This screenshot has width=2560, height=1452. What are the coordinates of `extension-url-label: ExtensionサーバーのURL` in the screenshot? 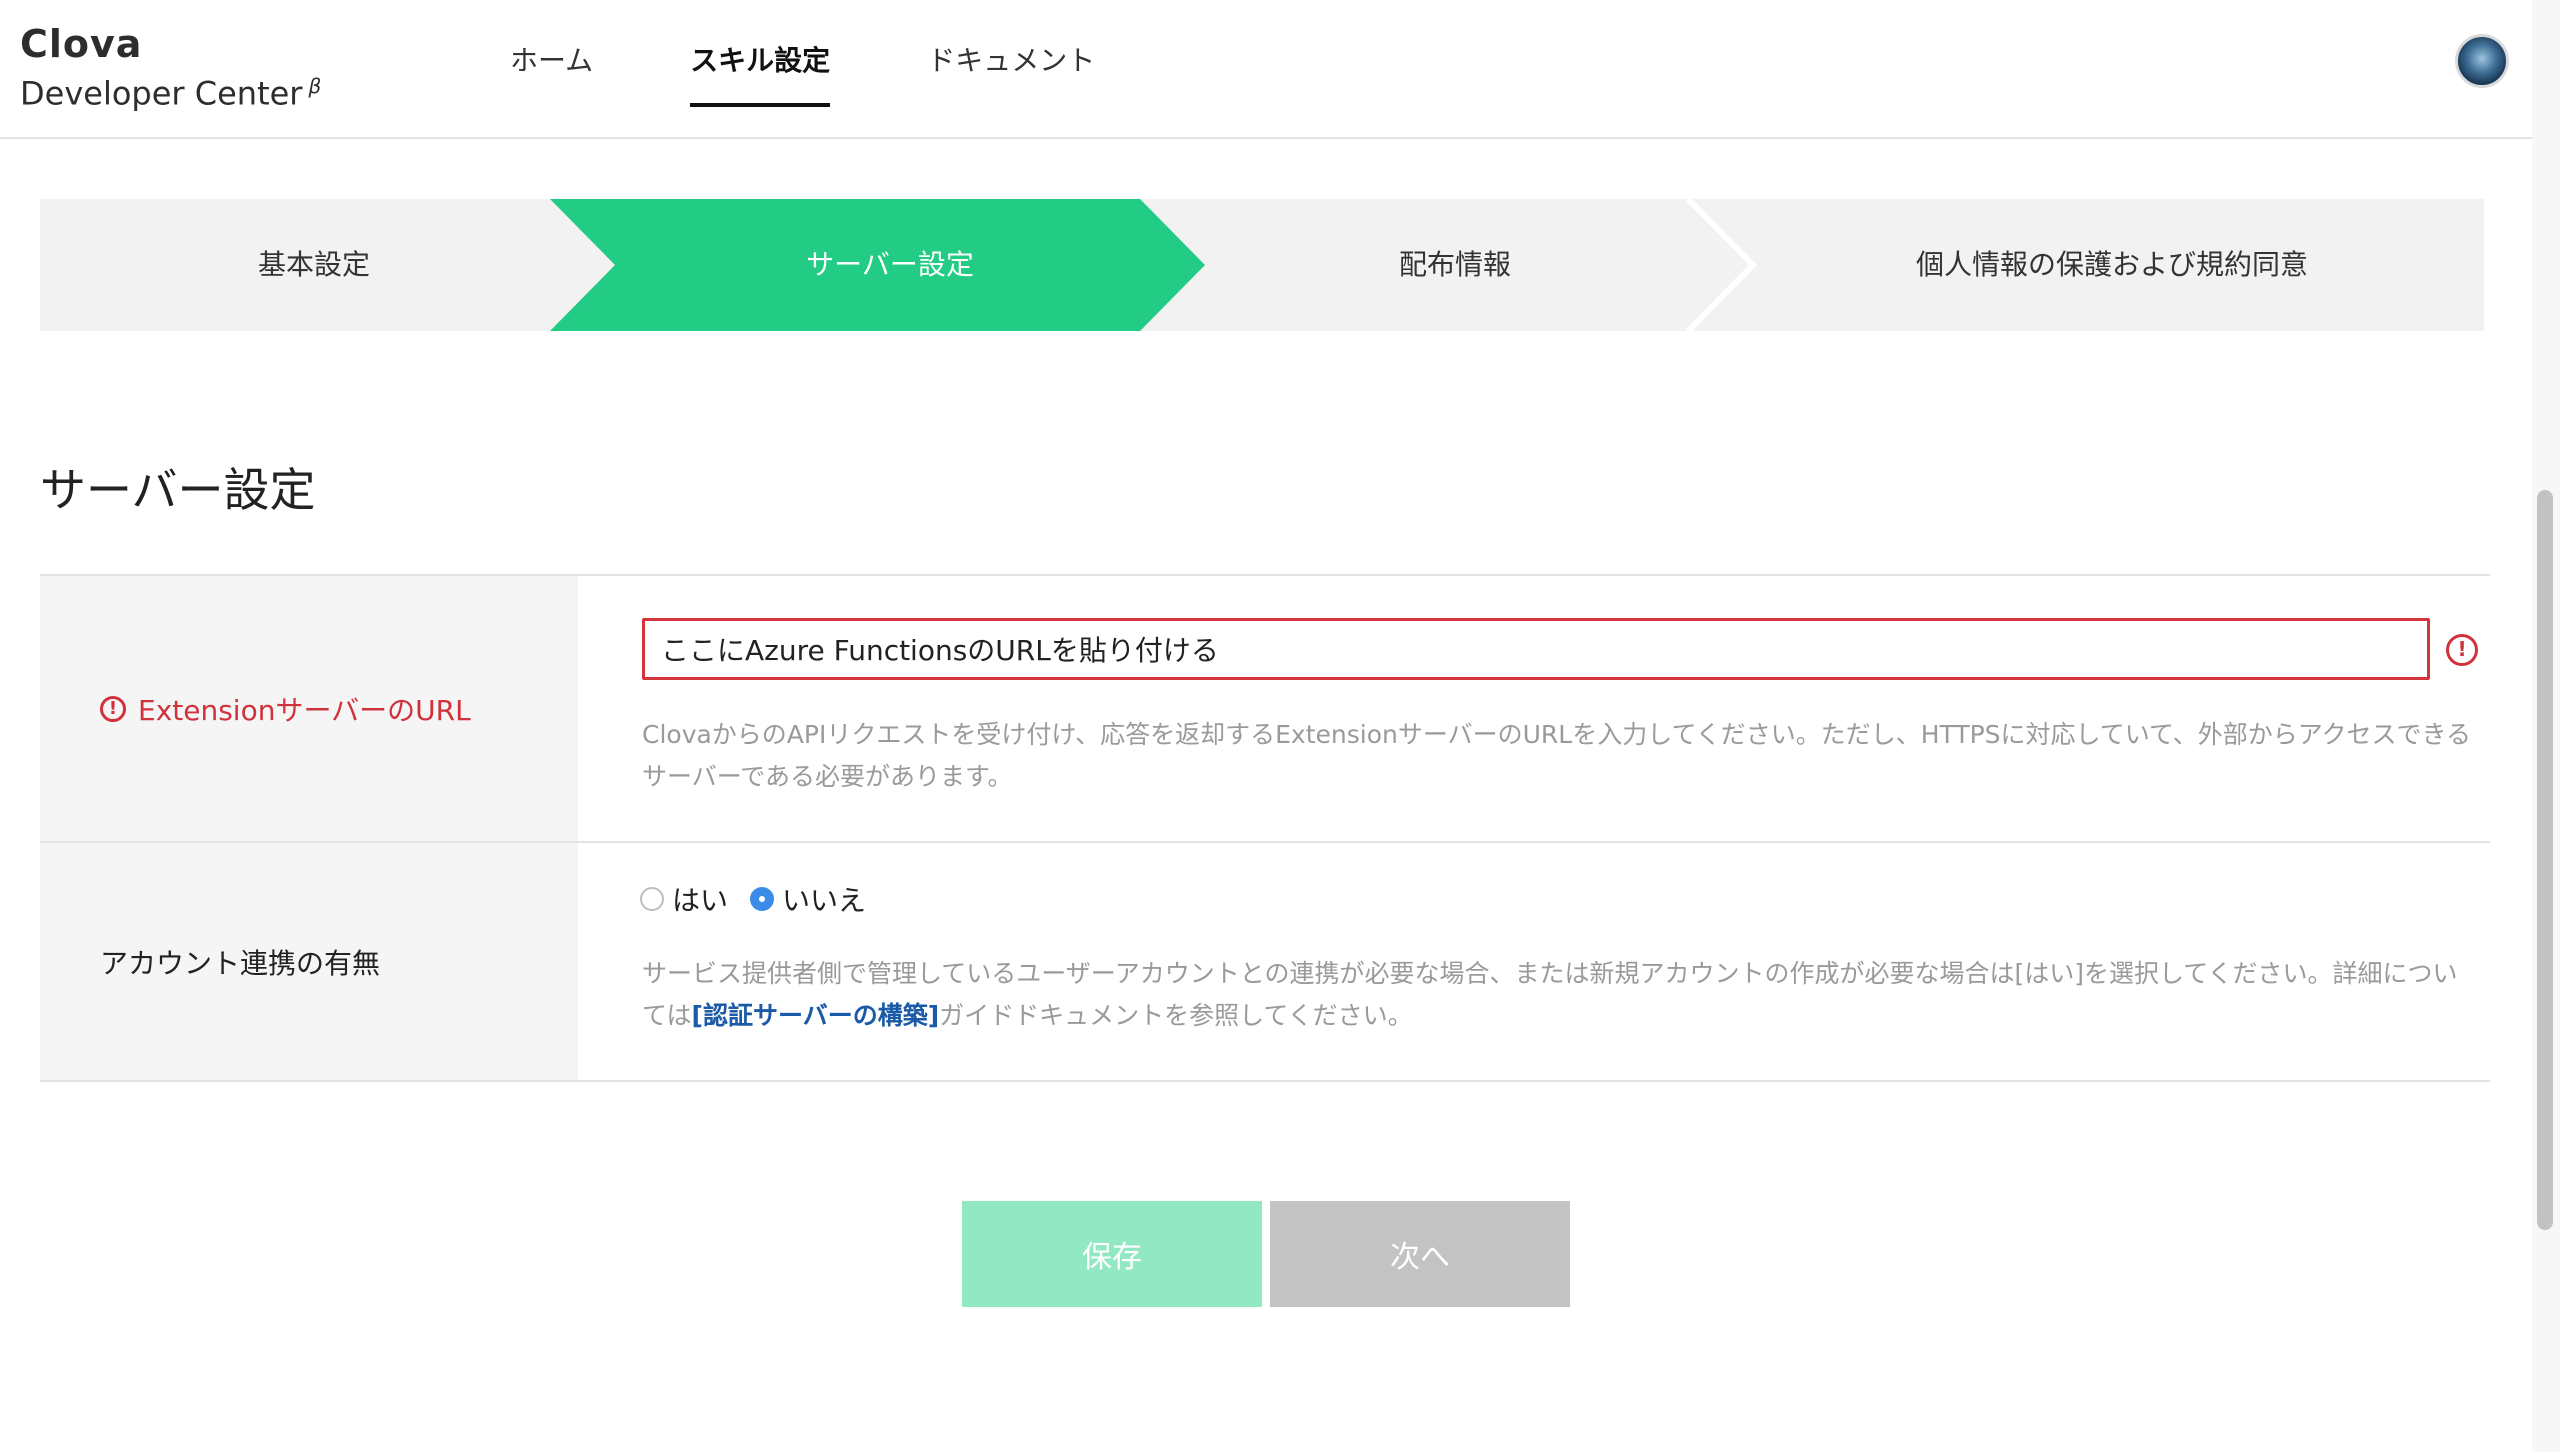 It's located at (304, 710).